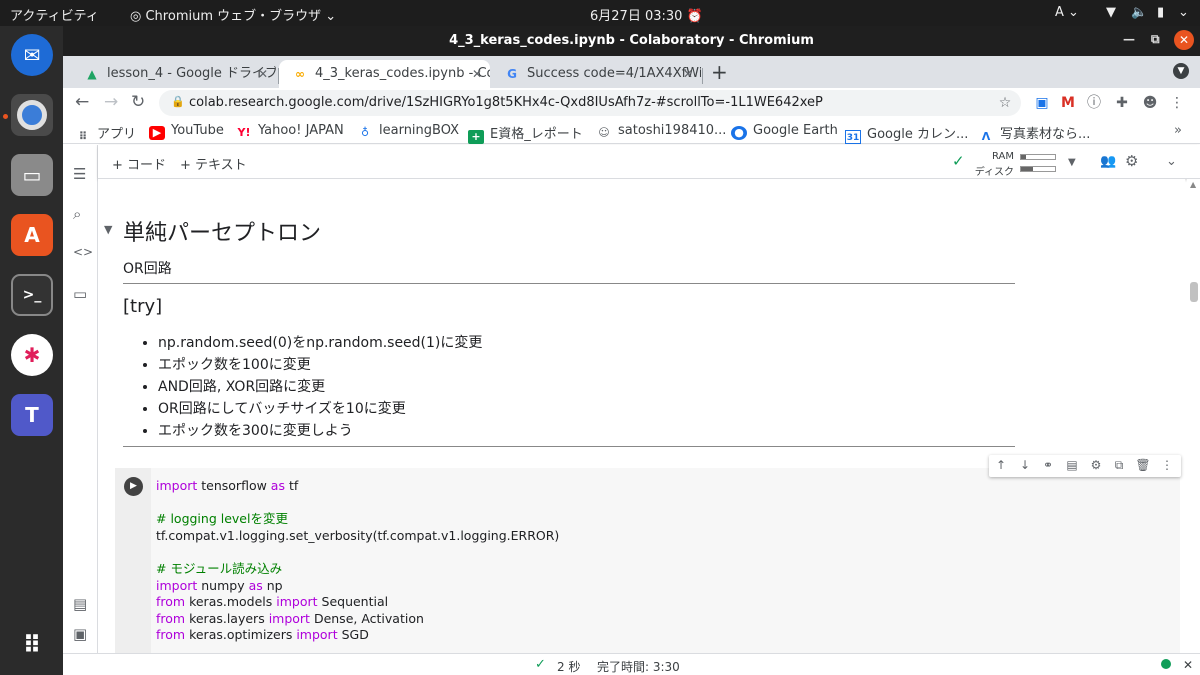 This screenshot has width=1200, height=675. What do you see at coordinates (111, 102) in the screenshot?
I see `forward-arrow-icon: →` at bounding box center [111, 102].